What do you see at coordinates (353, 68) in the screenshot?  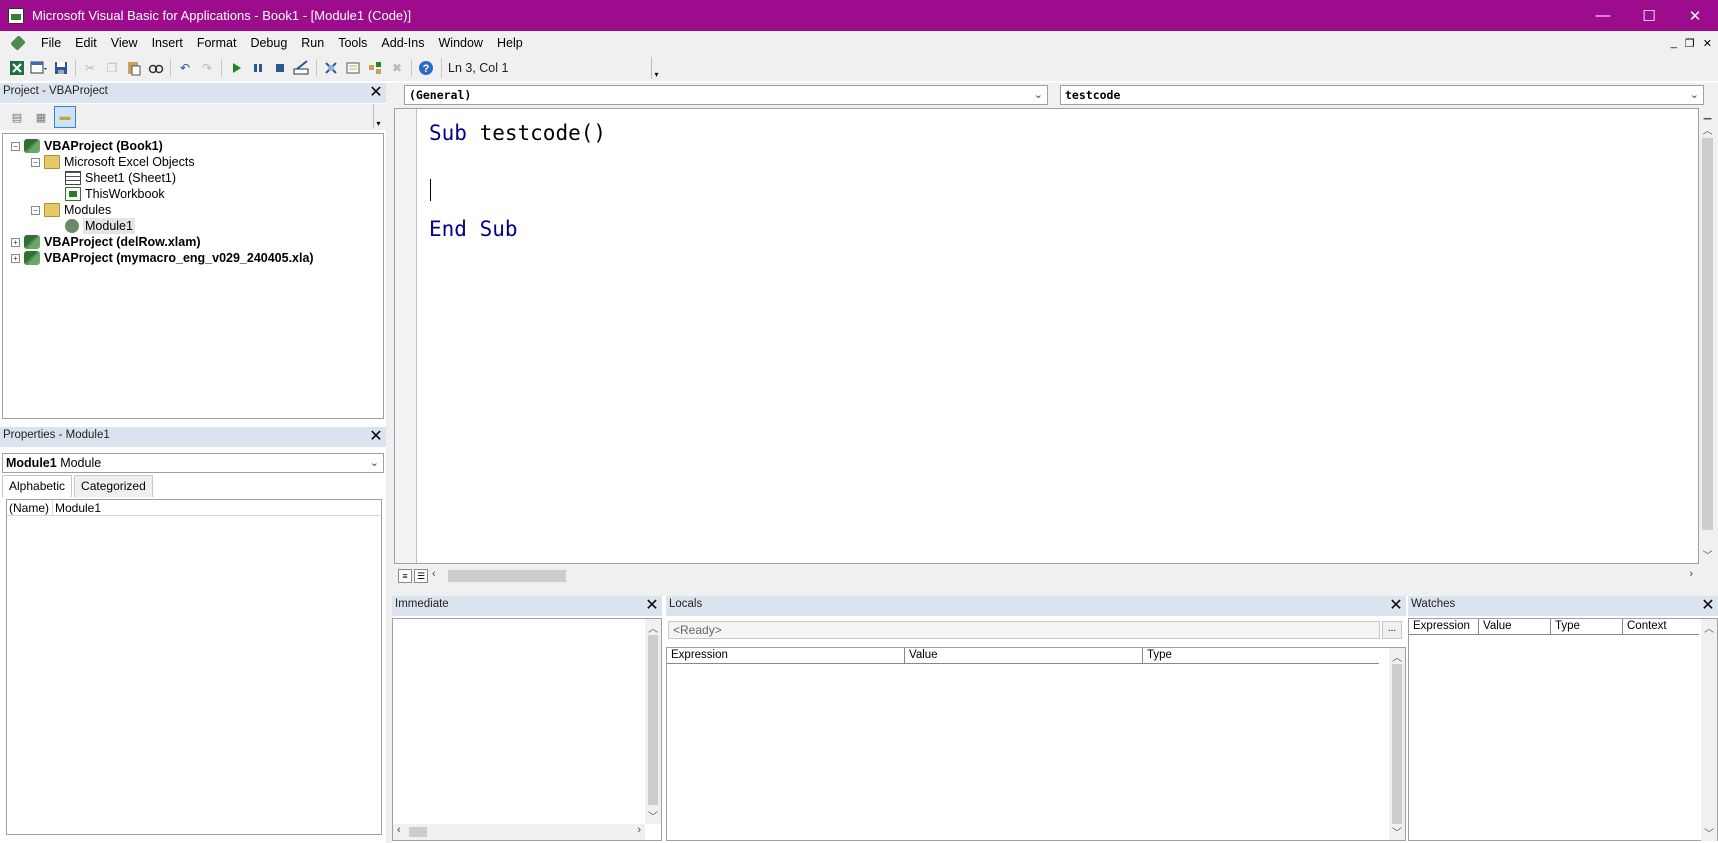 I see `properties-window-icon` at bounding box center [353, 68].